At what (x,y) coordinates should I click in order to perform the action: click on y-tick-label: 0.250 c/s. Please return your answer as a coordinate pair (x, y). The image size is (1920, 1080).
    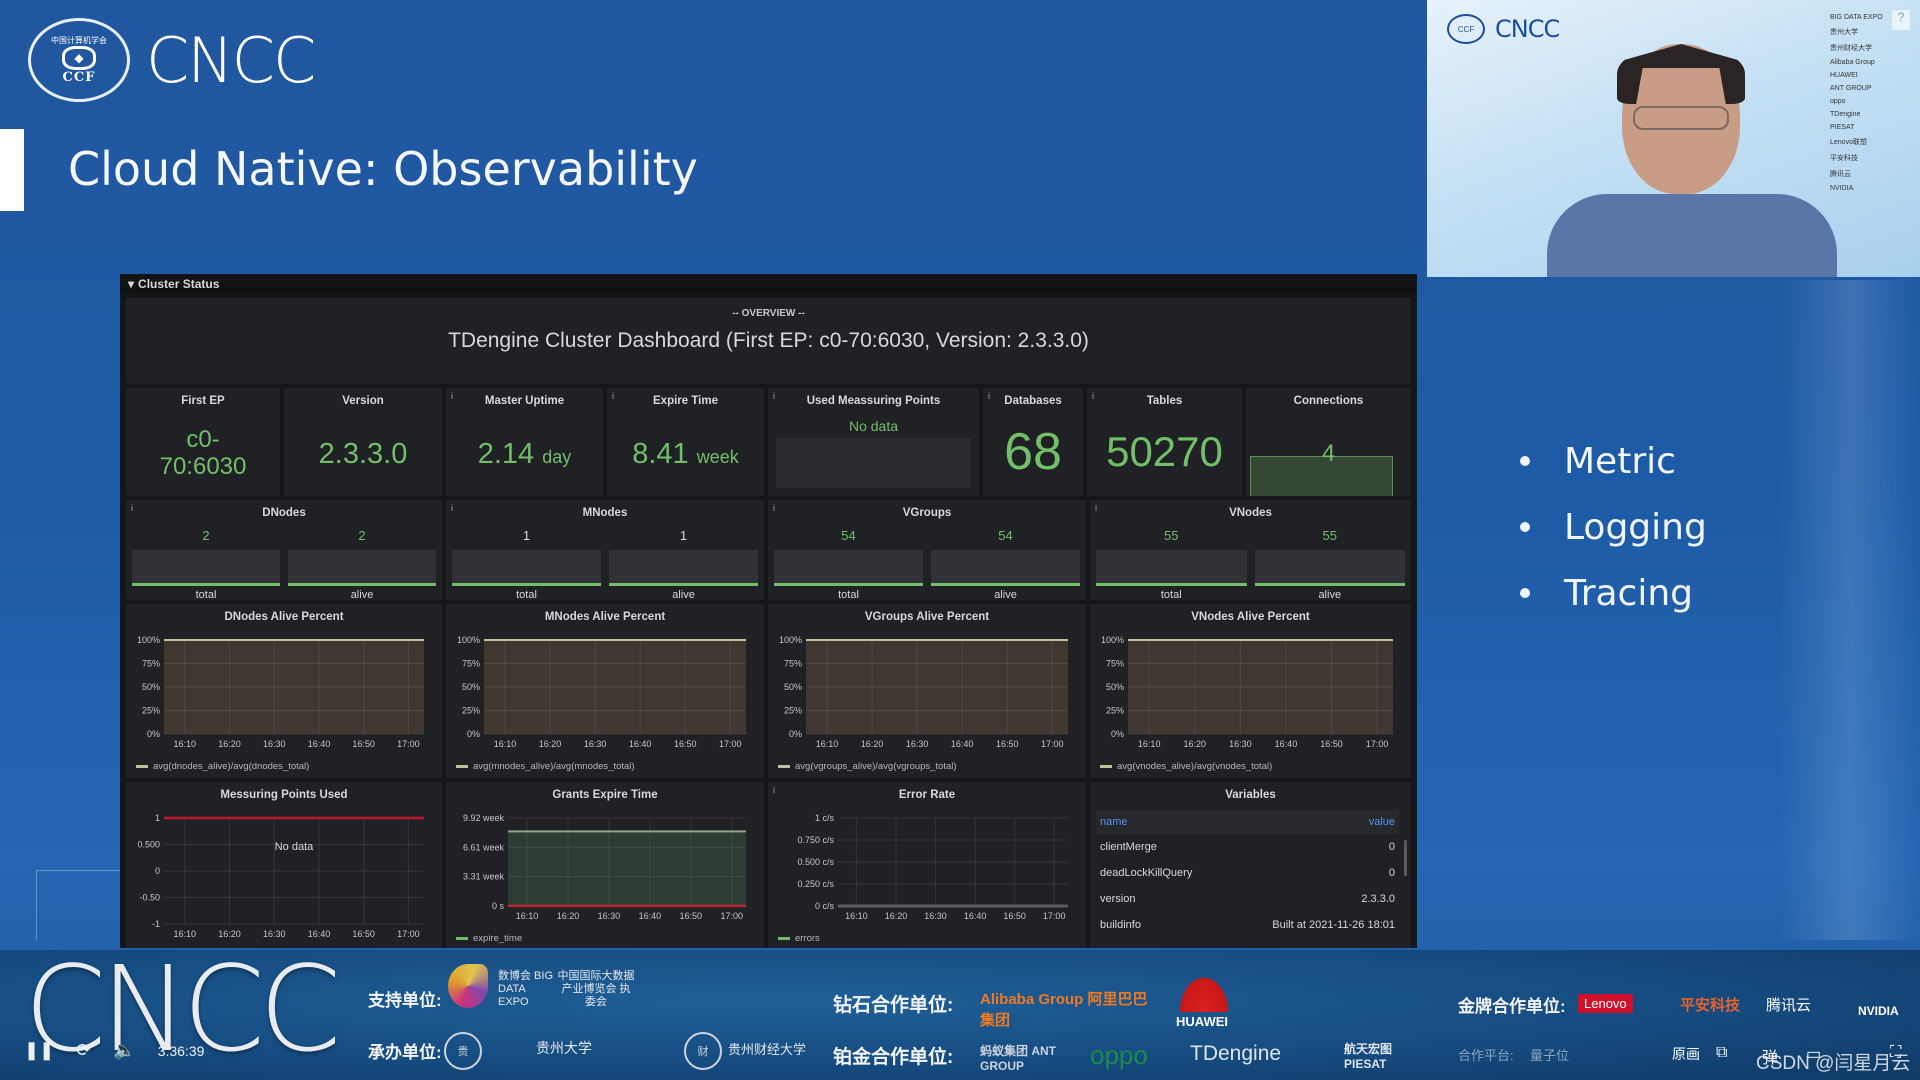
    Looking at the image, I should click on (815, 884).